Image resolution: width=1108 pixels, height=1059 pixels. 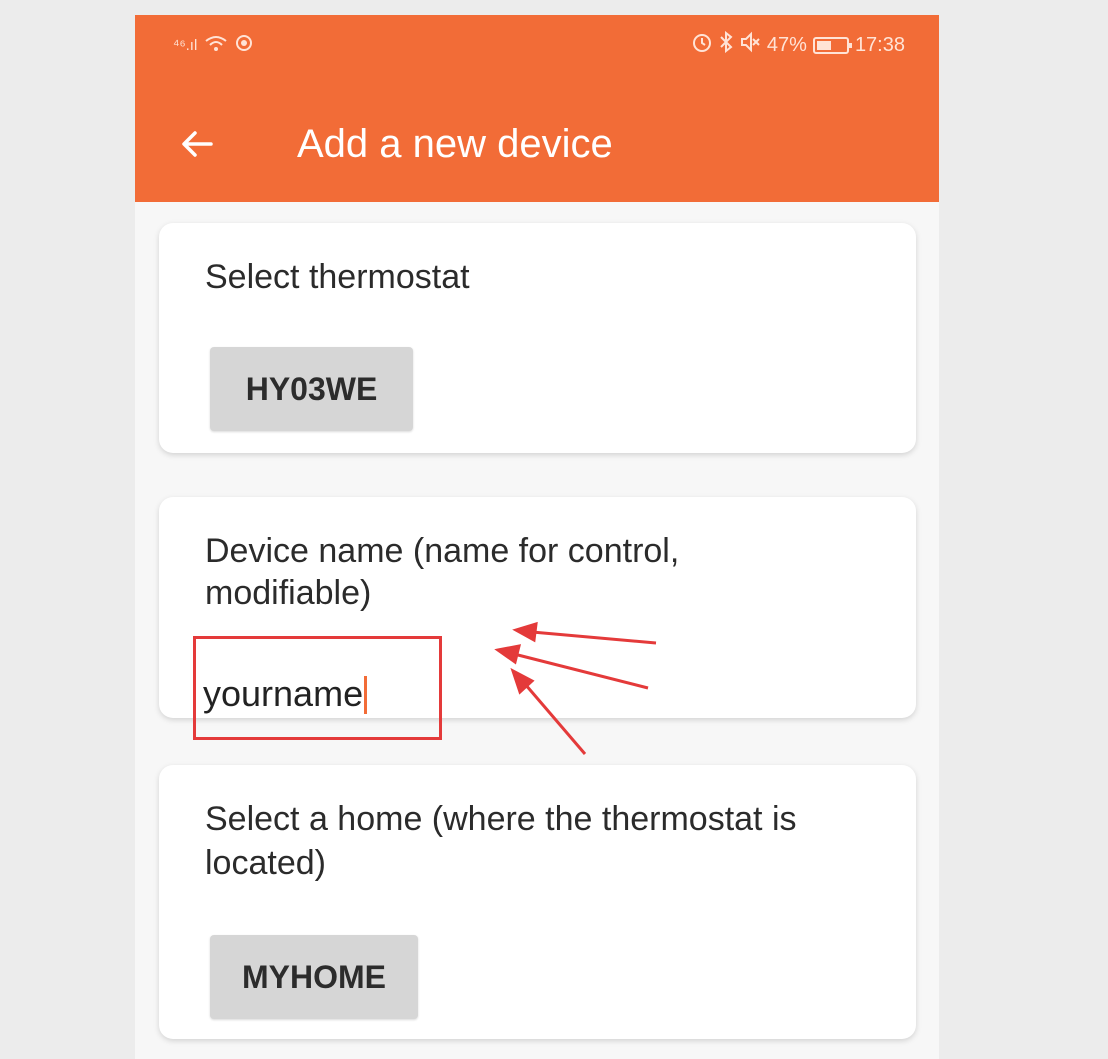 What do you see at coordinates (337, 277) in the screenshot?
I see `thermostat-label: Select thermostat` at bounding box center [337, 277].